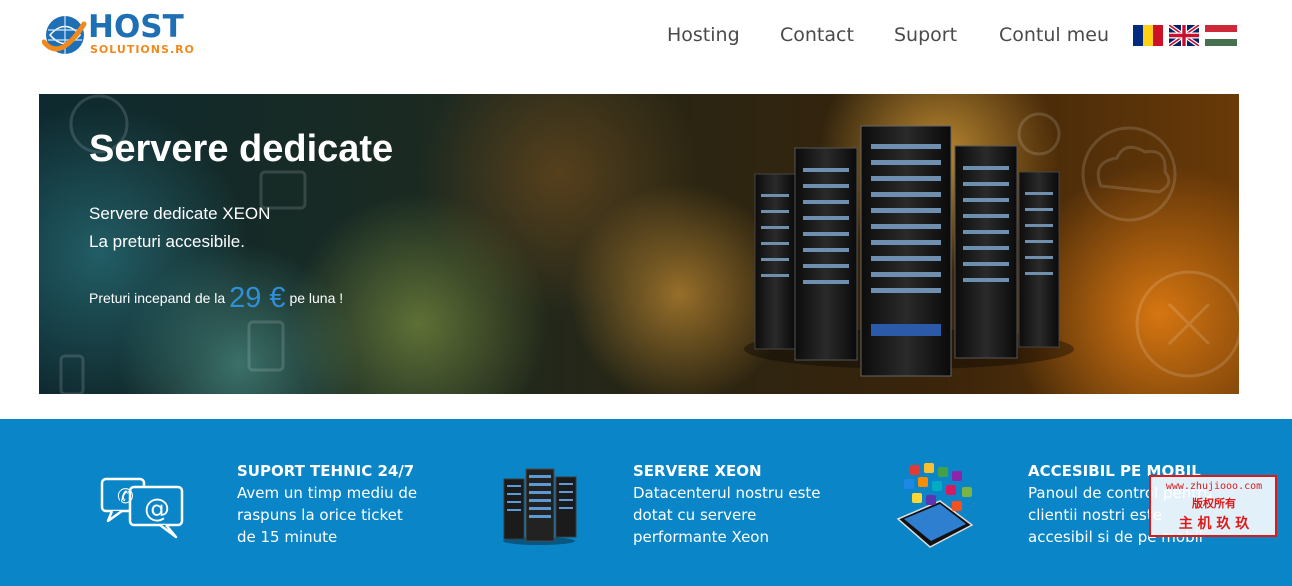  I want to click on watermark-url: www.zhujiooo.com, so click(1214, 486).